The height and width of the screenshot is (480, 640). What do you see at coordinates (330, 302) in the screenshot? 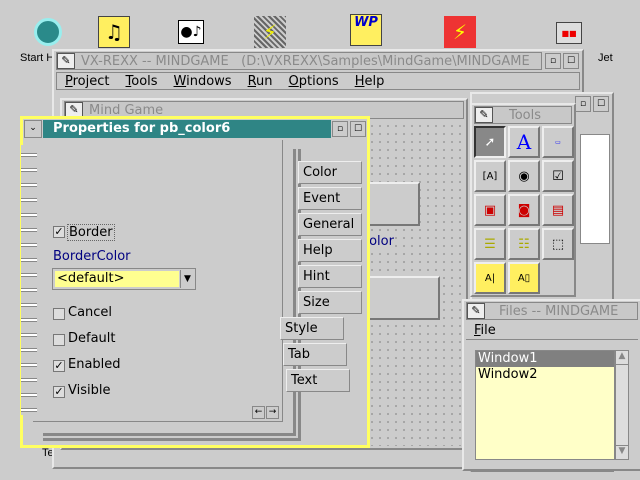
I see `tab-size: Size` at bounding box center [330, 302].